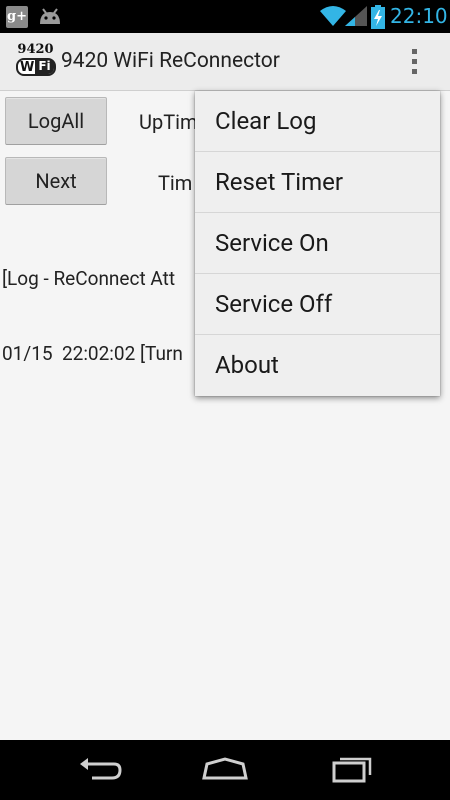 The height and width of the screenshot is (800, 450). I want to click on android-icon, so click(50, 16).